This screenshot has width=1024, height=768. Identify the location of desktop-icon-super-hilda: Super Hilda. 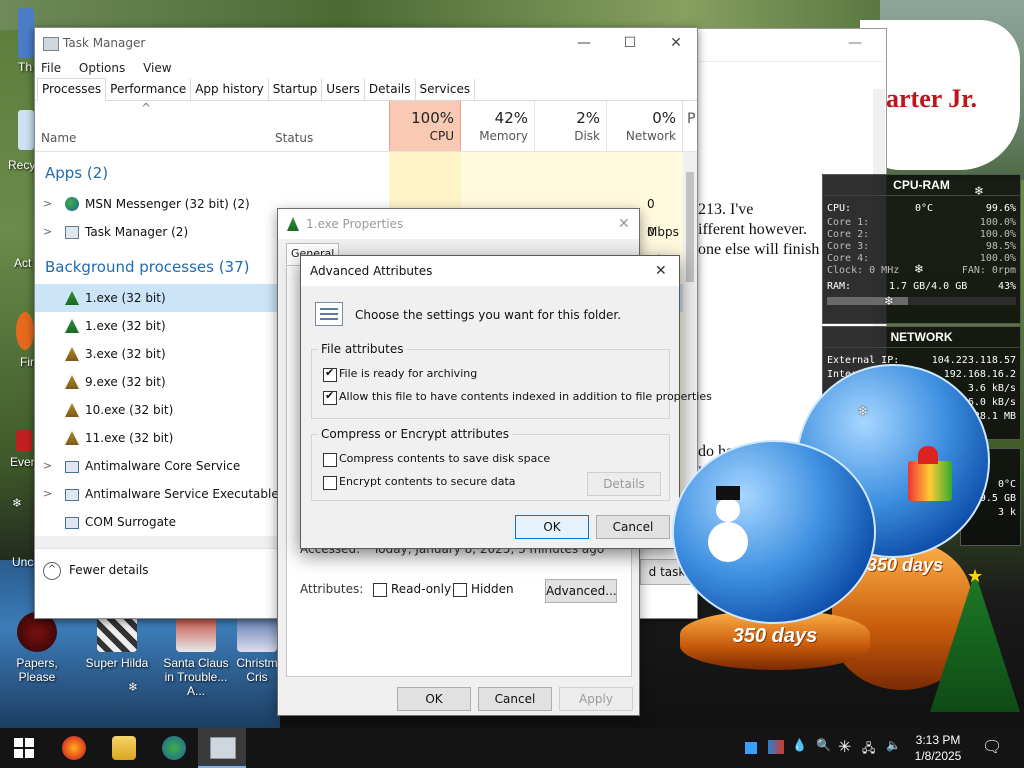
(117, 641).